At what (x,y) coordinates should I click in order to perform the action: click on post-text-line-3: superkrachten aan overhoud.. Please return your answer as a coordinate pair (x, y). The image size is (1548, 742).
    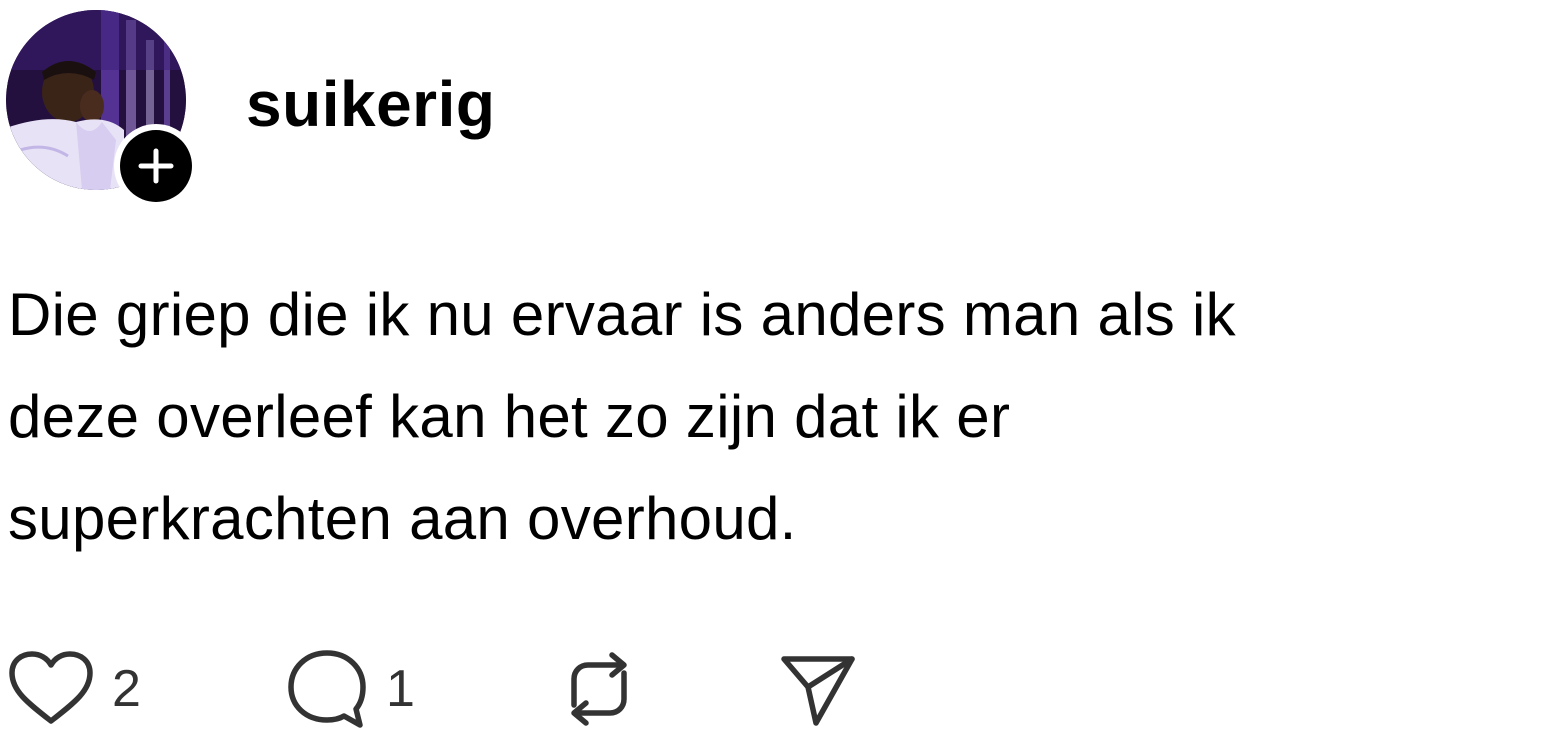
    Looking at the image, I should click on (402, 518).